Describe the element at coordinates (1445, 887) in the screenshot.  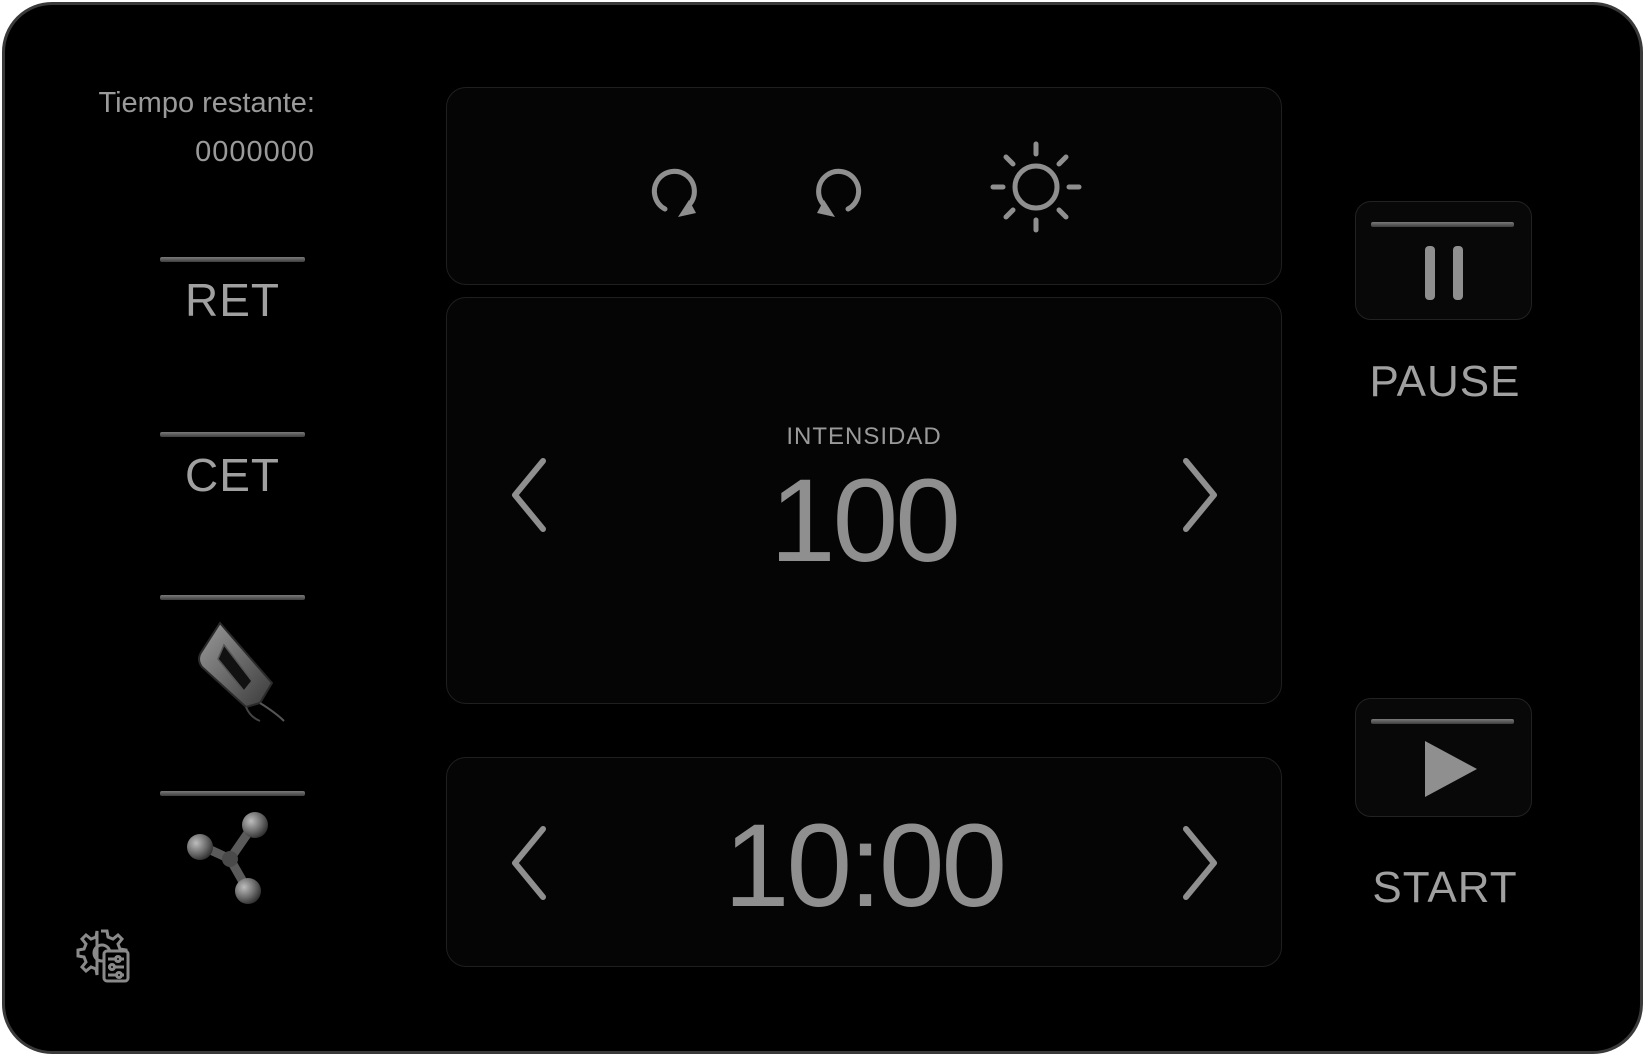
I see `start-label: START` at that location.